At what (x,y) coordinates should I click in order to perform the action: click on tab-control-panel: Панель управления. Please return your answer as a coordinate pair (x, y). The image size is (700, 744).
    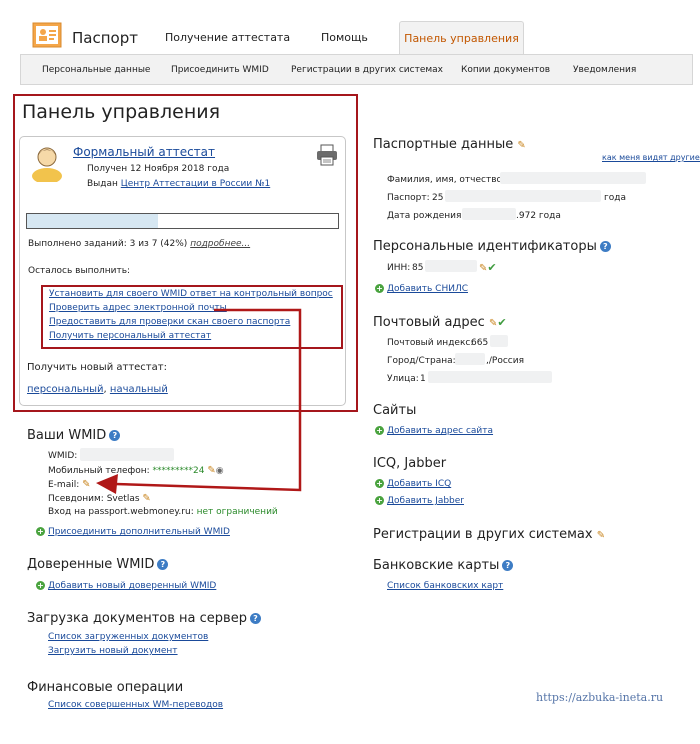
    Looking at the image, I should click on (461, 38).